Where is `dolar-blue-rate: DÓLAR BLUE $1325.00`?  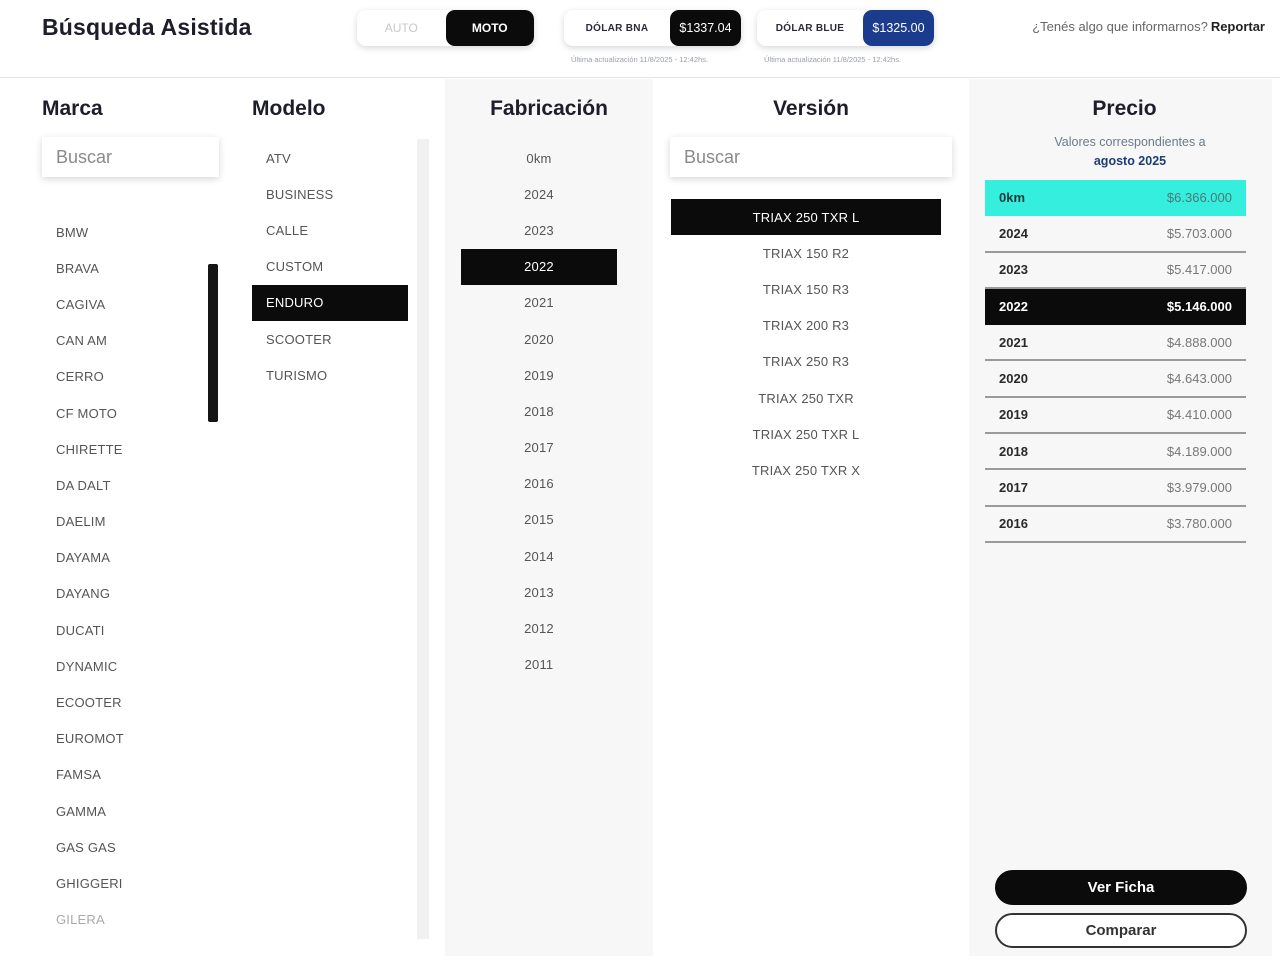
dolar-blue-rate: DÓLAR BLUE $1325.00 is located at coordinates (845, 28).